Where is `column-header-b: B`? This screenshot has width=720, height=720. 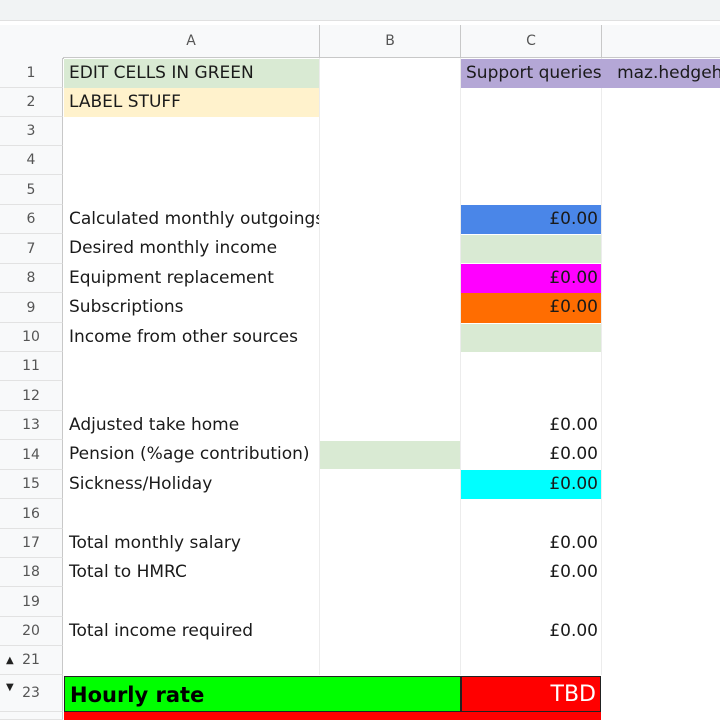
column-header-b: B is located at coordinates (390, 41).